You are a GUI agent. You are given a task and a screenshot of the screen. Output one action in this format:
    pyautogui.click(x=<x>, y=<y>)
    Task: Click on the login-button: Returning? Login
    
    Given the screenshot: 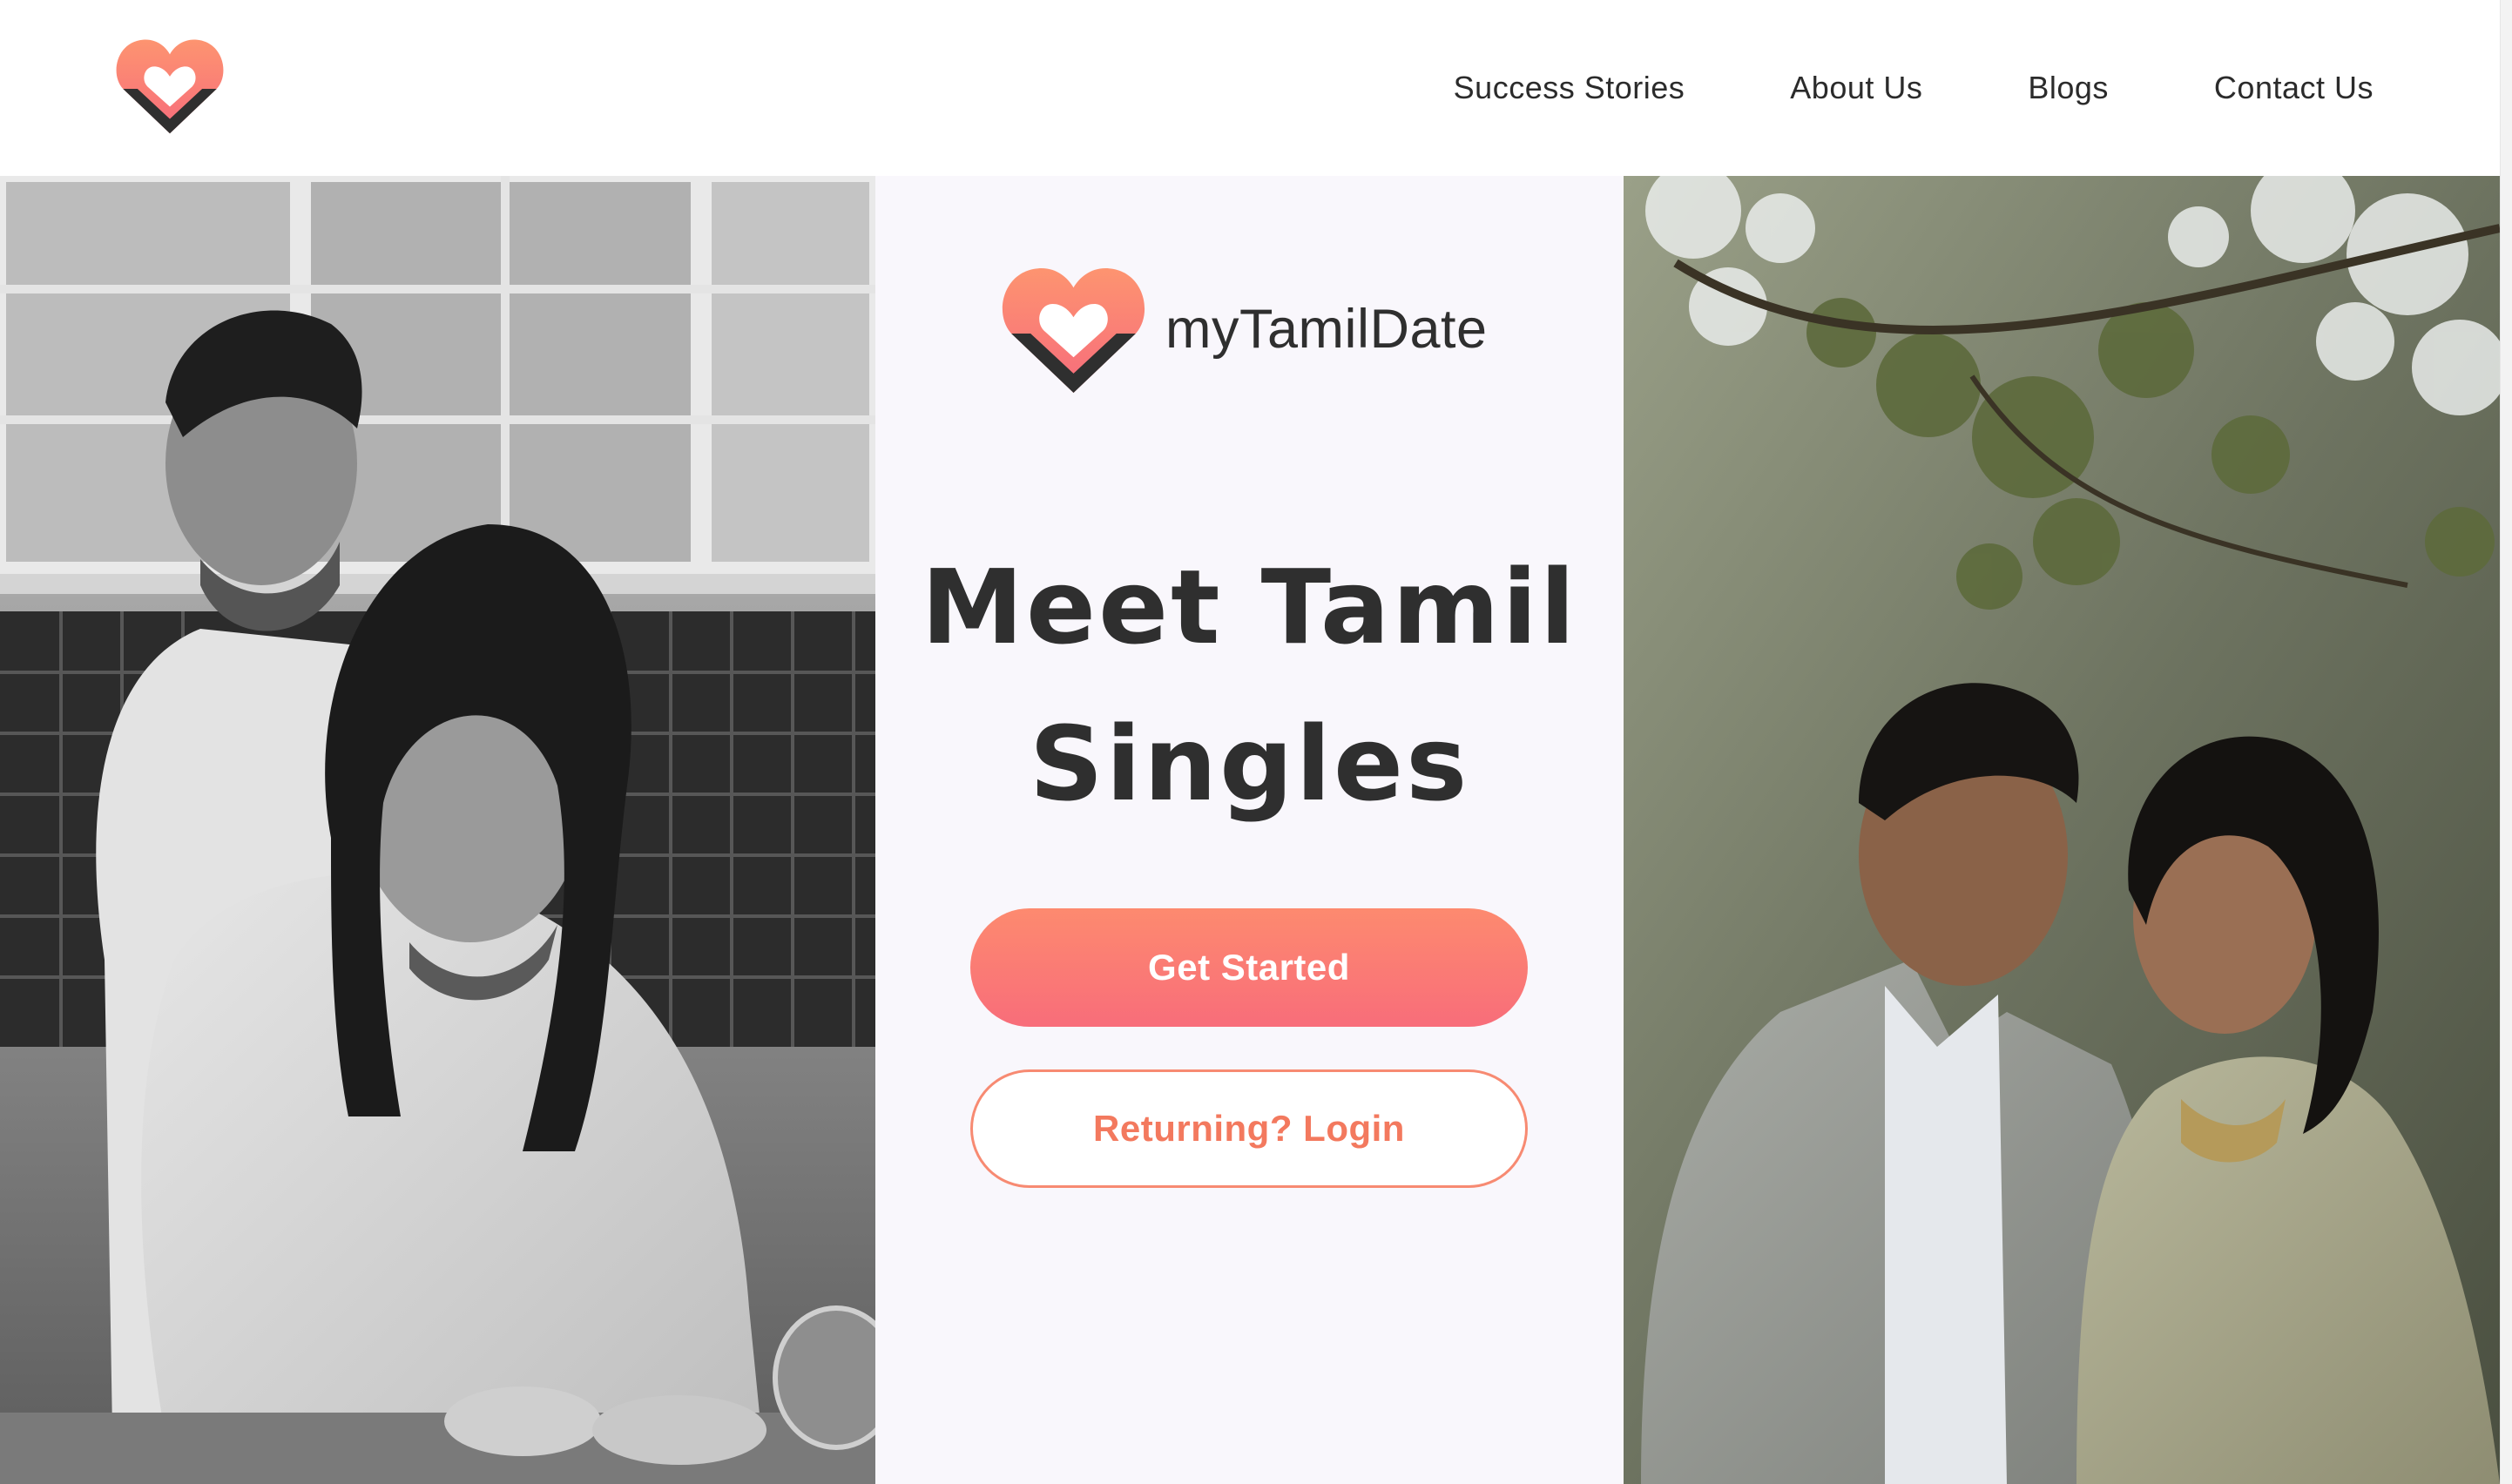 What is the action you would take?
    pyautogui.click(x=1249, y=1128)
    